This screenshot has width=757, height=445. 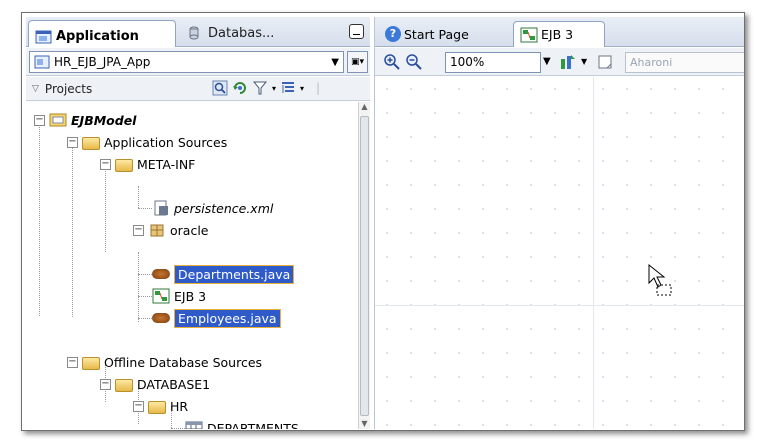 I want to click on application-bar: HR_EJB_JPA_App ▼ ▣▾, so click(x=198, y=62).